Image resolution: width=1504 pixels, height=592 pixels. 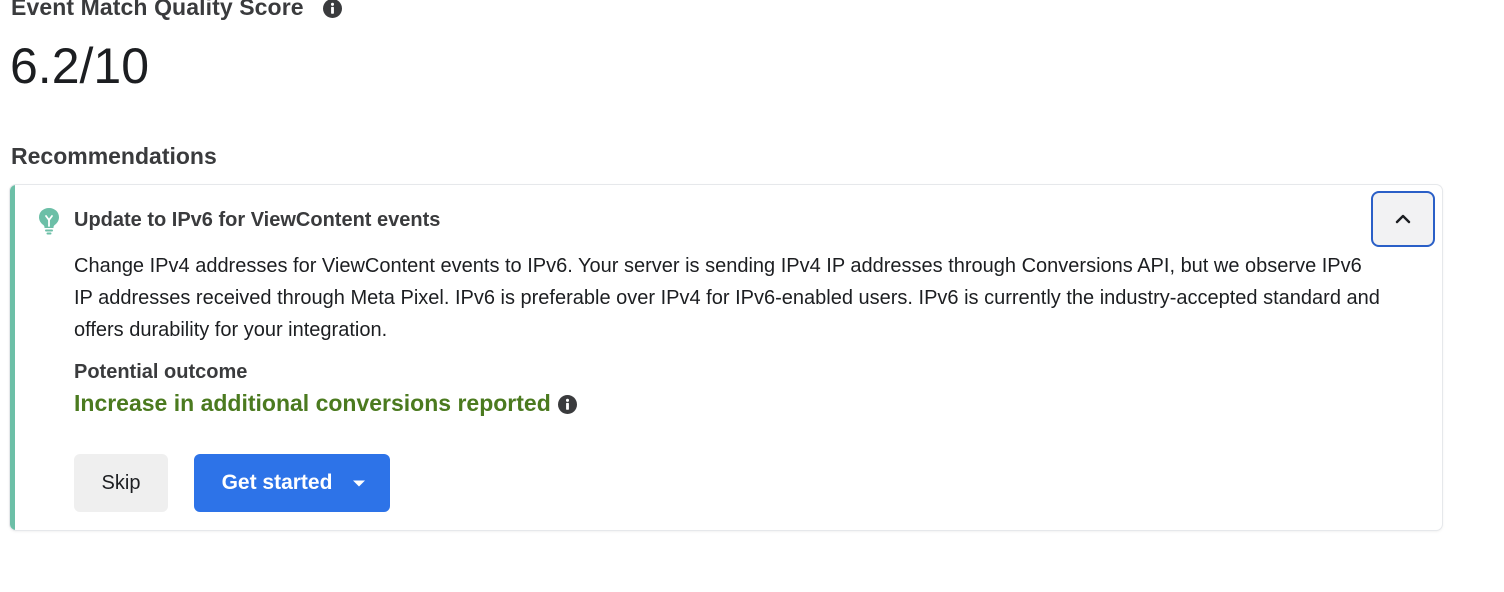 What do you see at coordinates (114, 156) in the screenshot?
I see `recommendations-title: Recommendations` at bounding box center [114, 156].